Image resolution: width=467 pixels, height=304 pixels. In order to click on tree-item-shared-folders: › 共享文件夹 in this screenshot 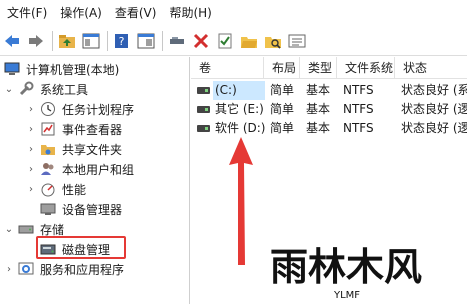, I will do `click(74, 149)`.